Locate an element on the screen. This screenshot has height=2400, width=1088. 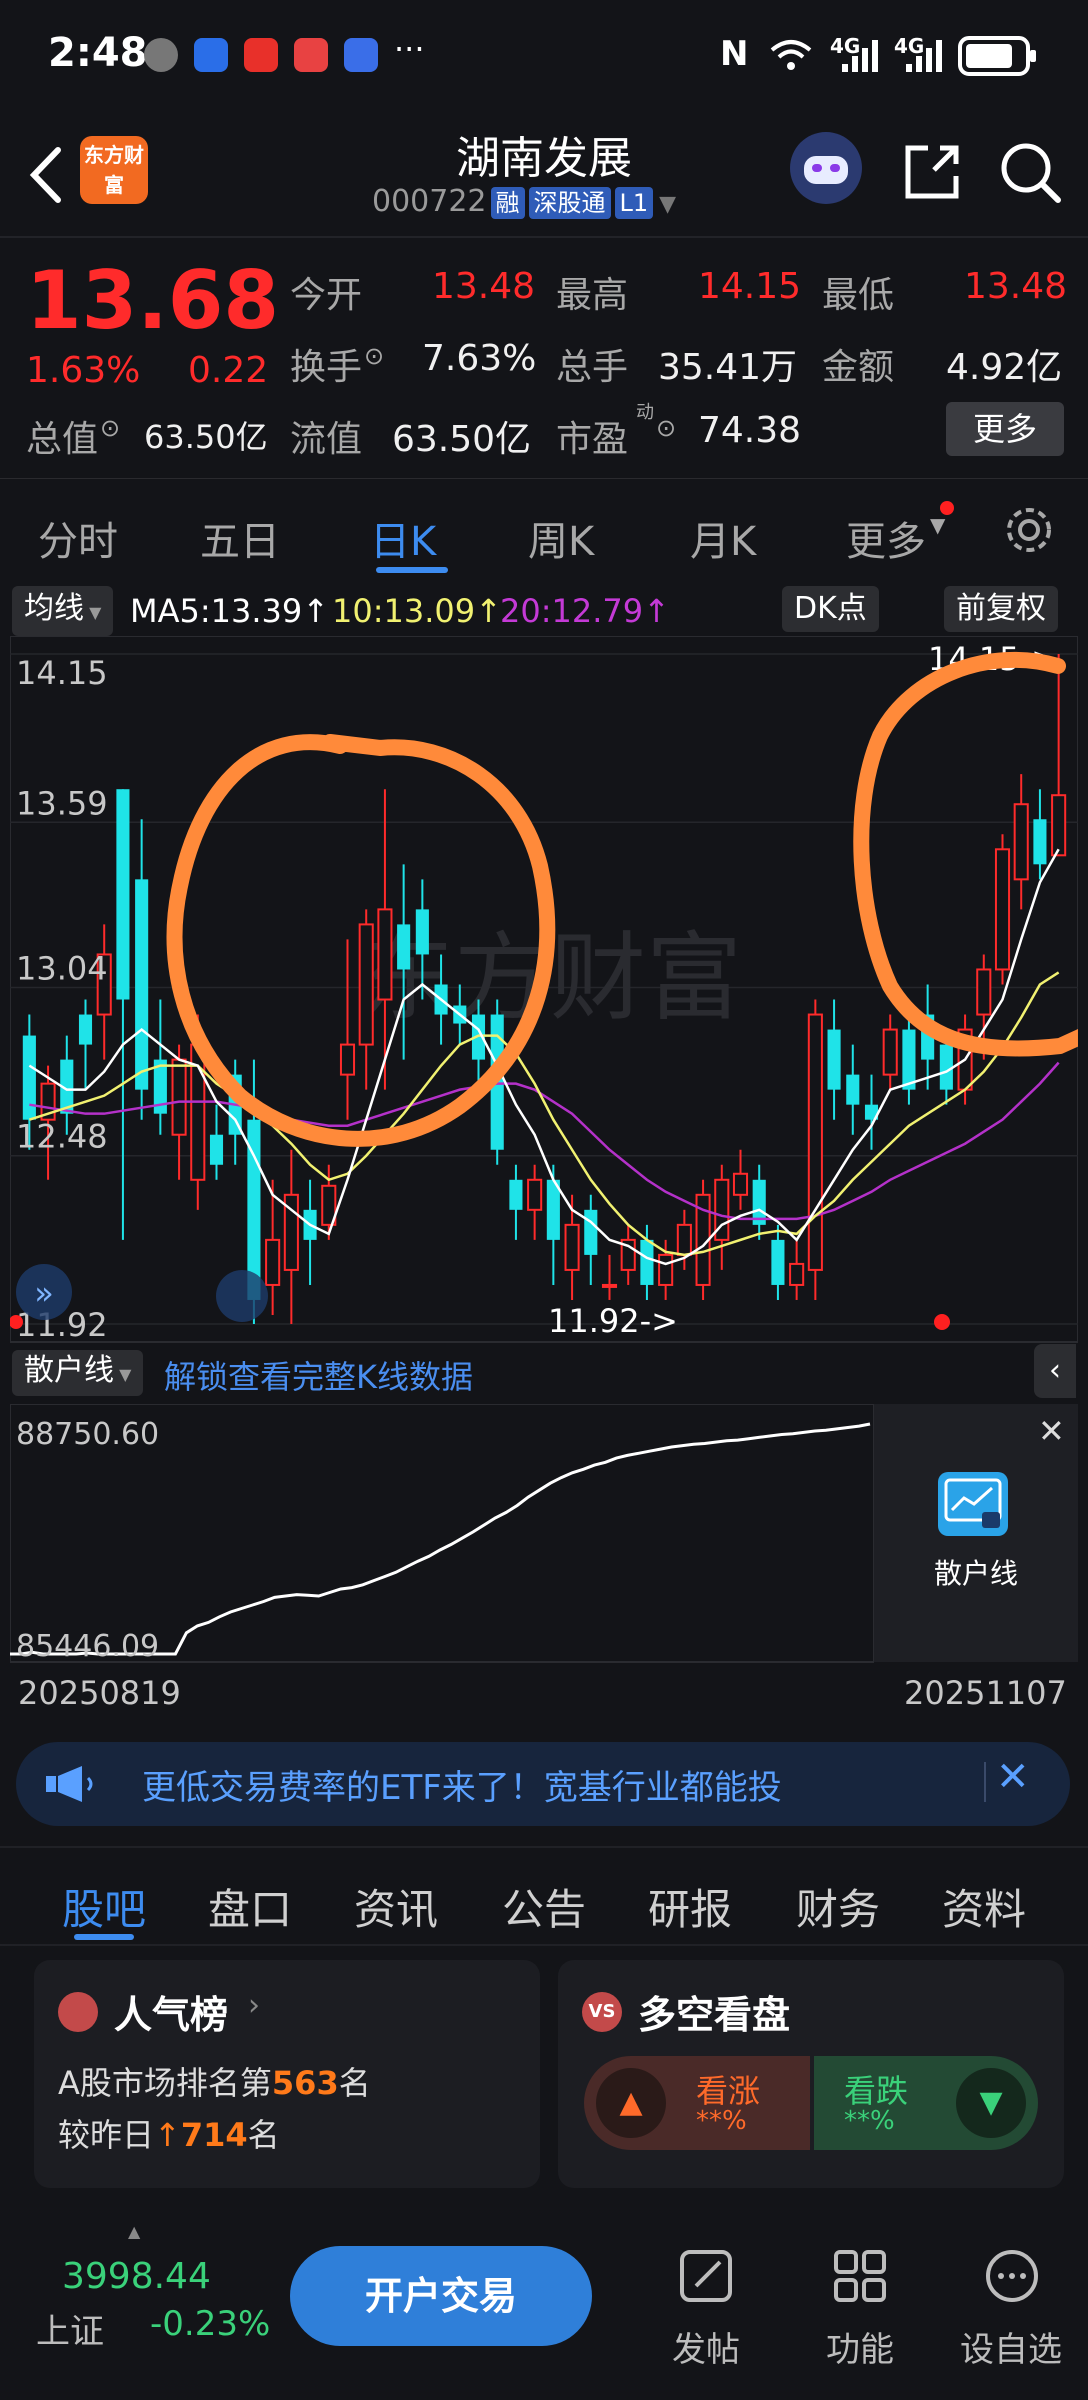
ma5-label: MA5:13.39 is located at coordinates (216, 611).